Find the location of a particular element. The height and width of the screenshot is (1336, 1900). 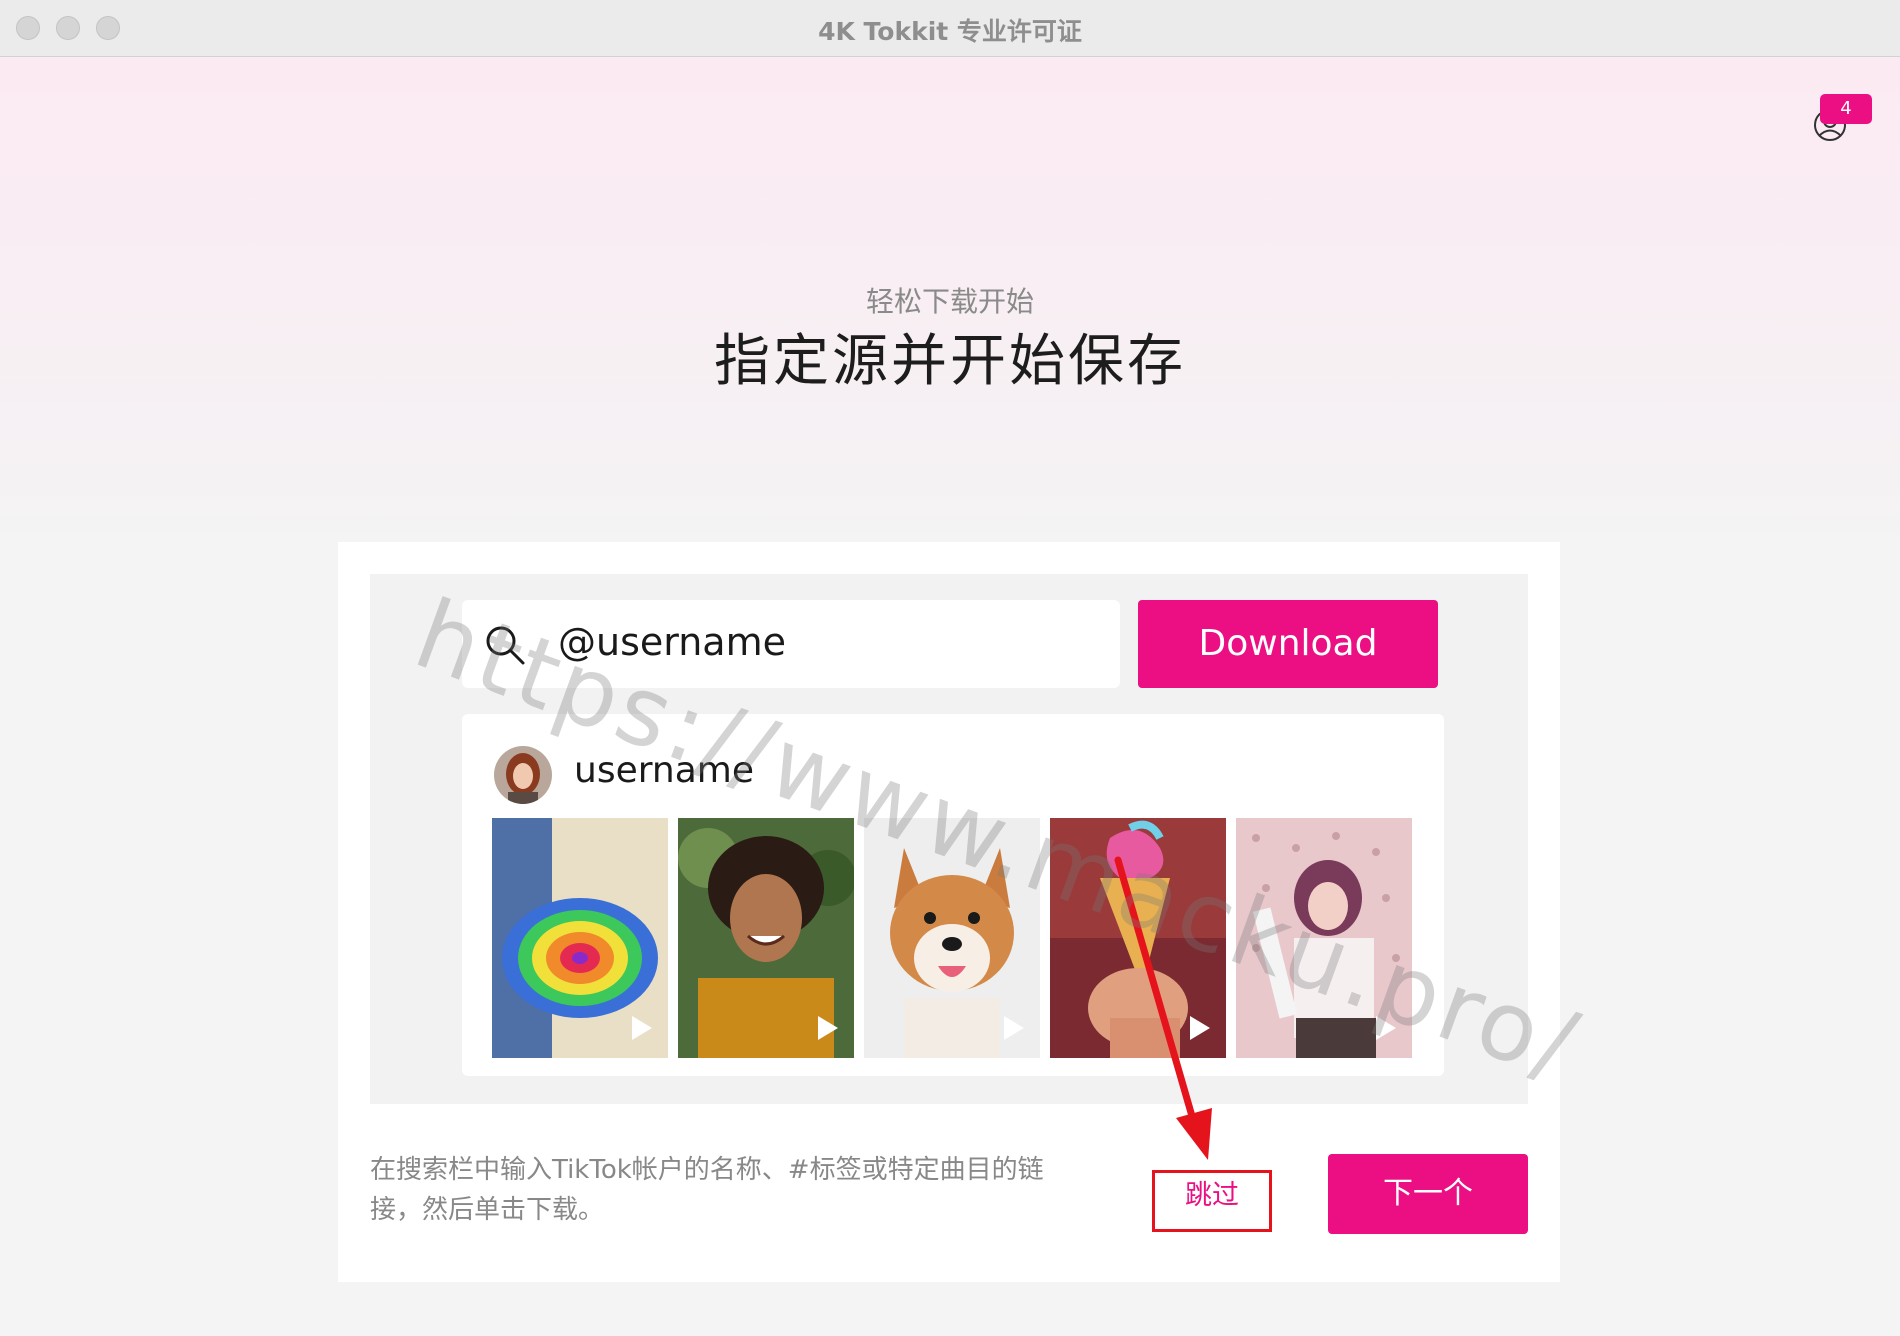

page-subtitle: 轻松下载开始 is located at coordinates (949, 301).